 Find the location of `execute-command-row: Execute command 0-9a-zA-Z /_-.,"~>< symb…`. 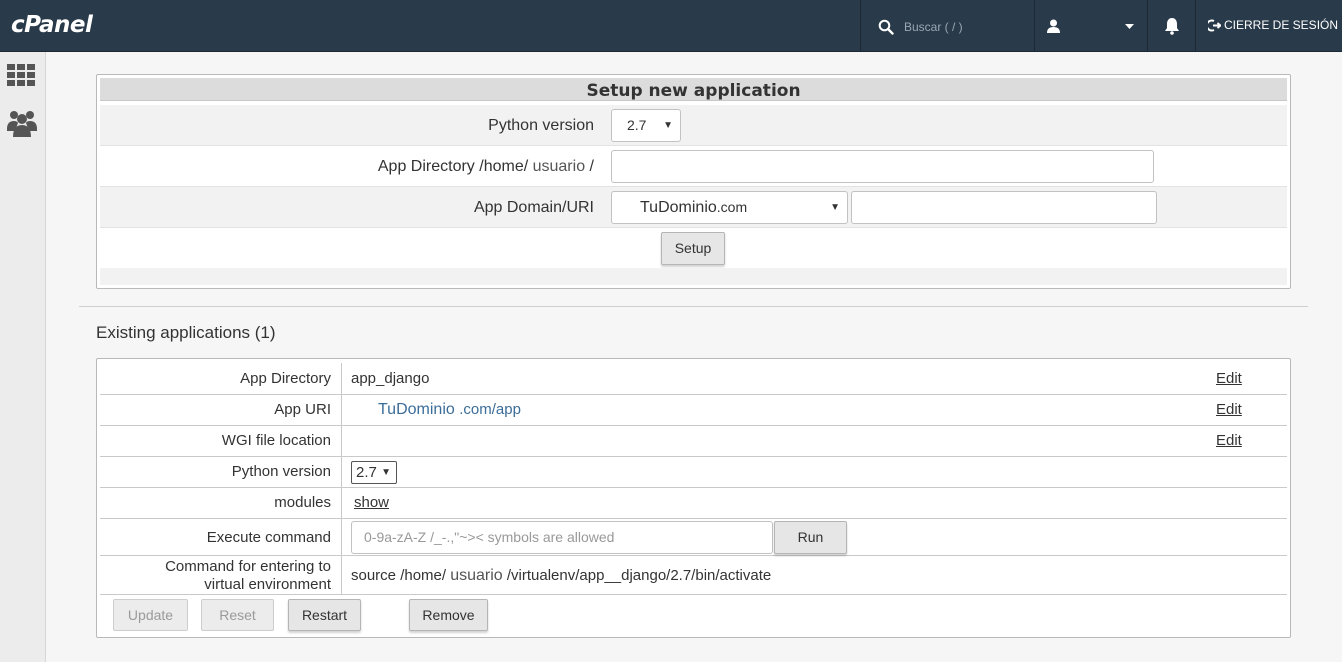

execute-command-row: Execute command 0-9a-zA-Z /_-.,"~>< symb… is located at coordinates (693, 537).